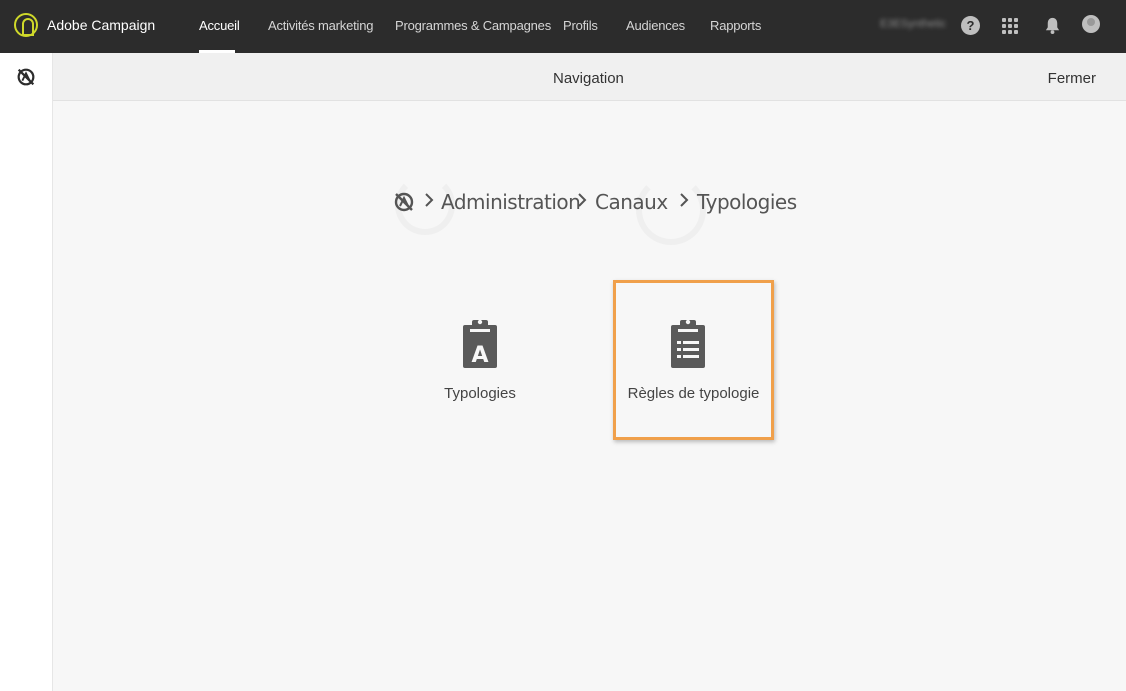 The width and height of the screenshot is (1126, 691). Describe the element at coordinates (26, 25) in the screenshot. I see `adobe-campaign-logo-icon` at that location.